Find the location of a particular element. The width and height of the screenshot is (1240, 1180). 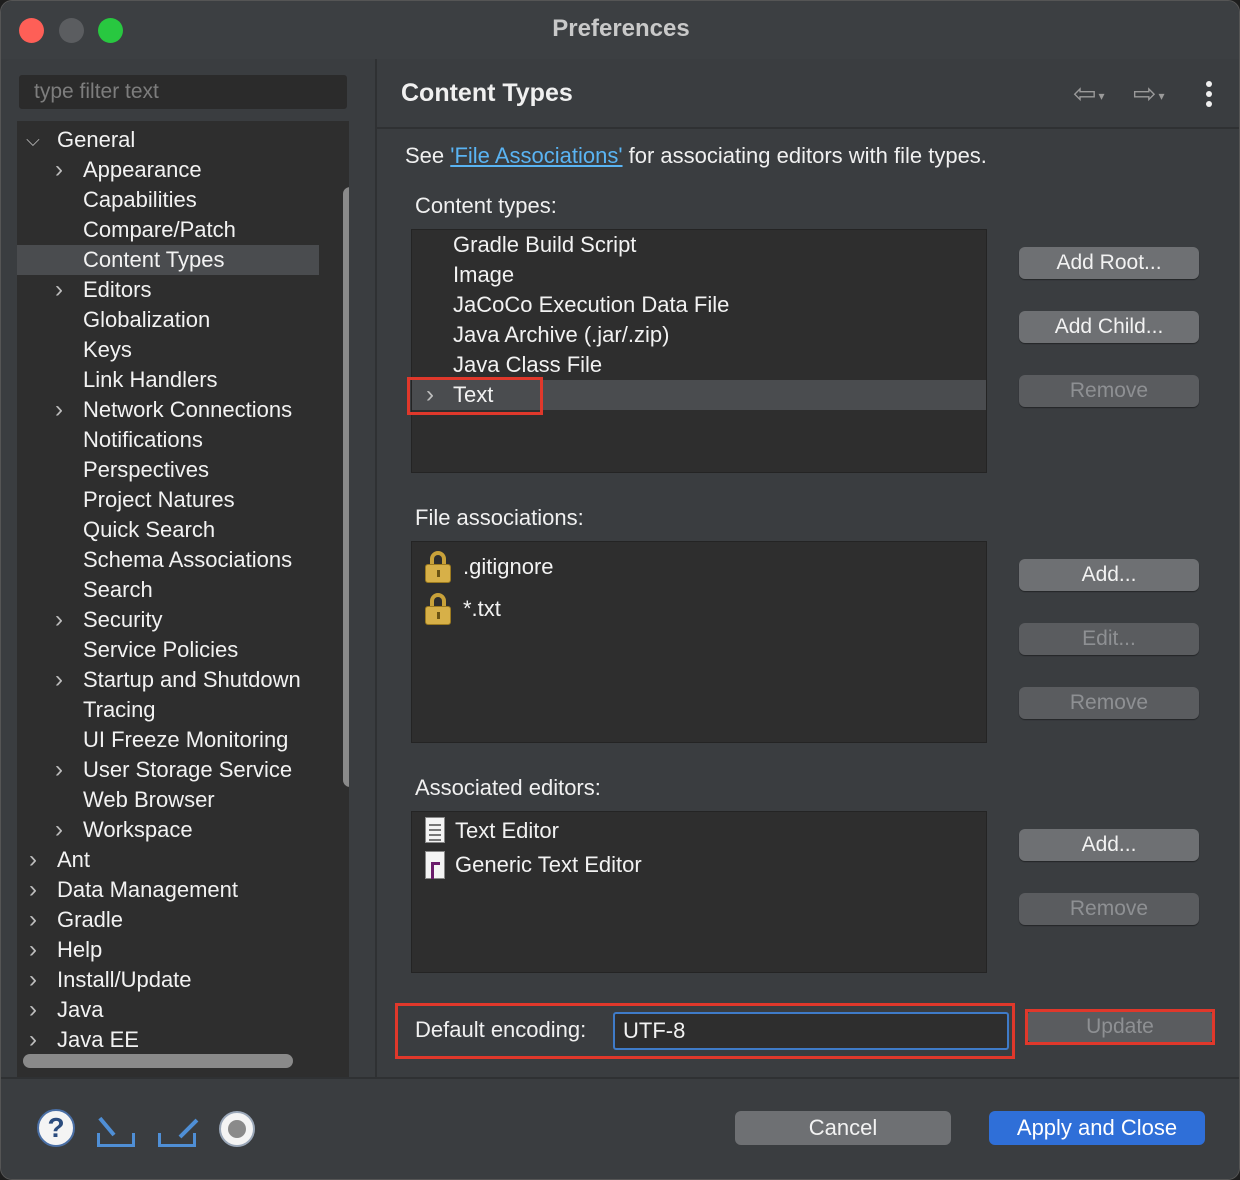

sidebar-item: Search is located at coordinates (168, 590).